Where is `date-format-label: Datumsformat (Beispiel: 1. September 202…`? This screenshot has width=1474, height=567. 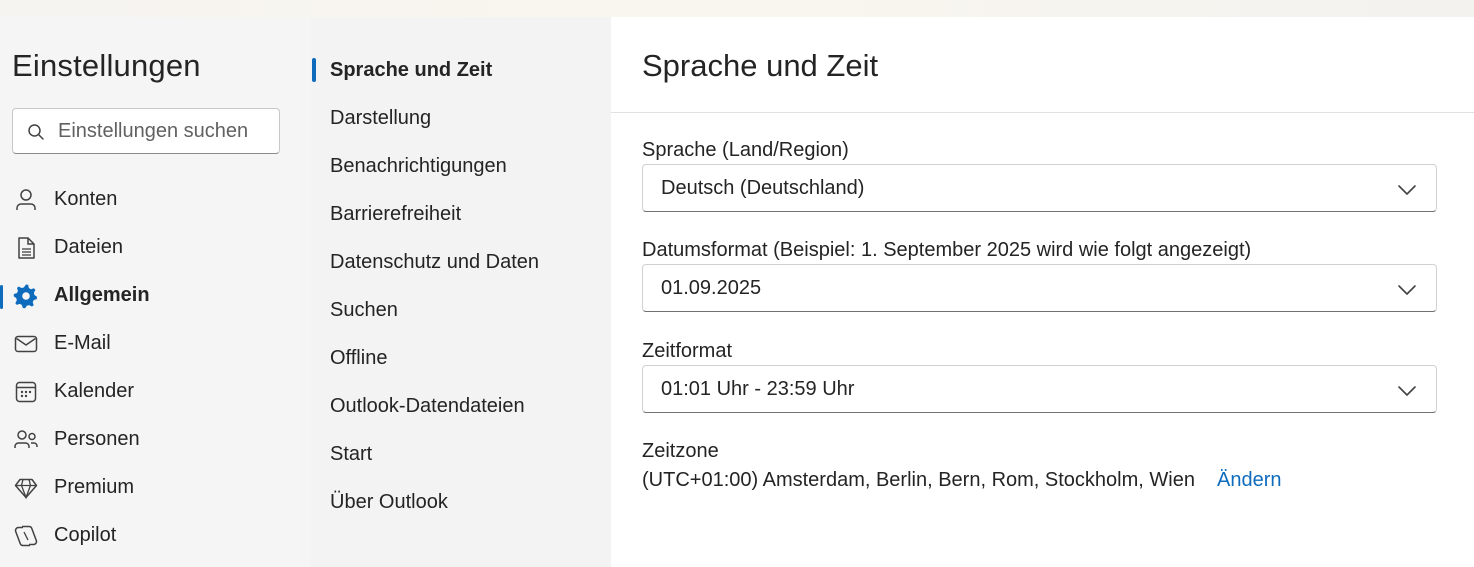
date-format-label: Datumsformat (Beispiel: 1. September 202… is located at coordinates (947, 250).